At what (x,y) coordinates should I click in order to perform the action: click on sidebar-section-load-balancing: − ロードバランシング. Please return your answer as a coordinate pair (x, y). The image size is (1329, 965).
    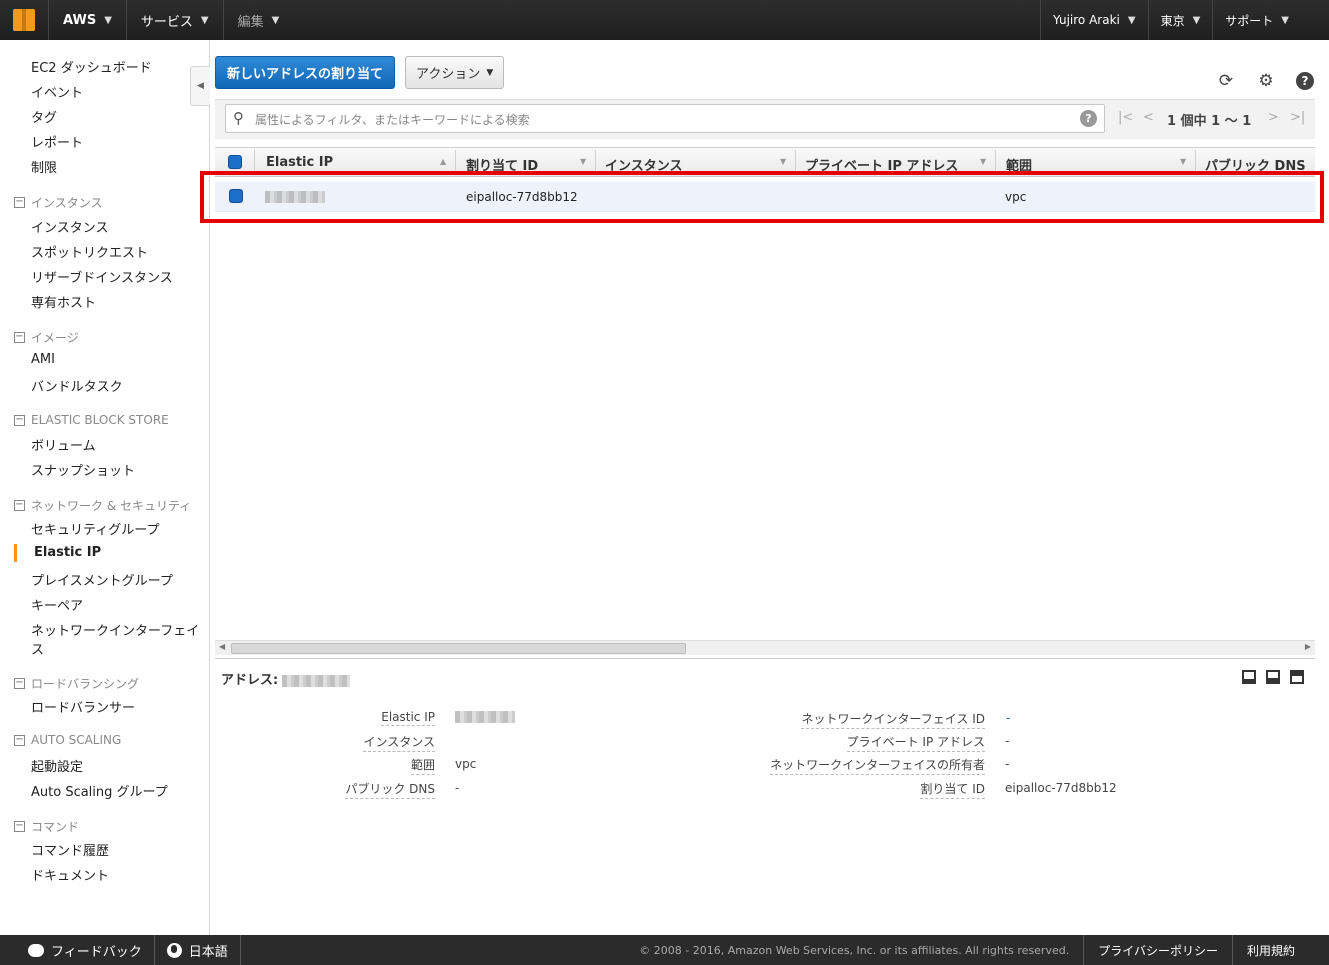
    Looking at the image, I should click on (76, 683).